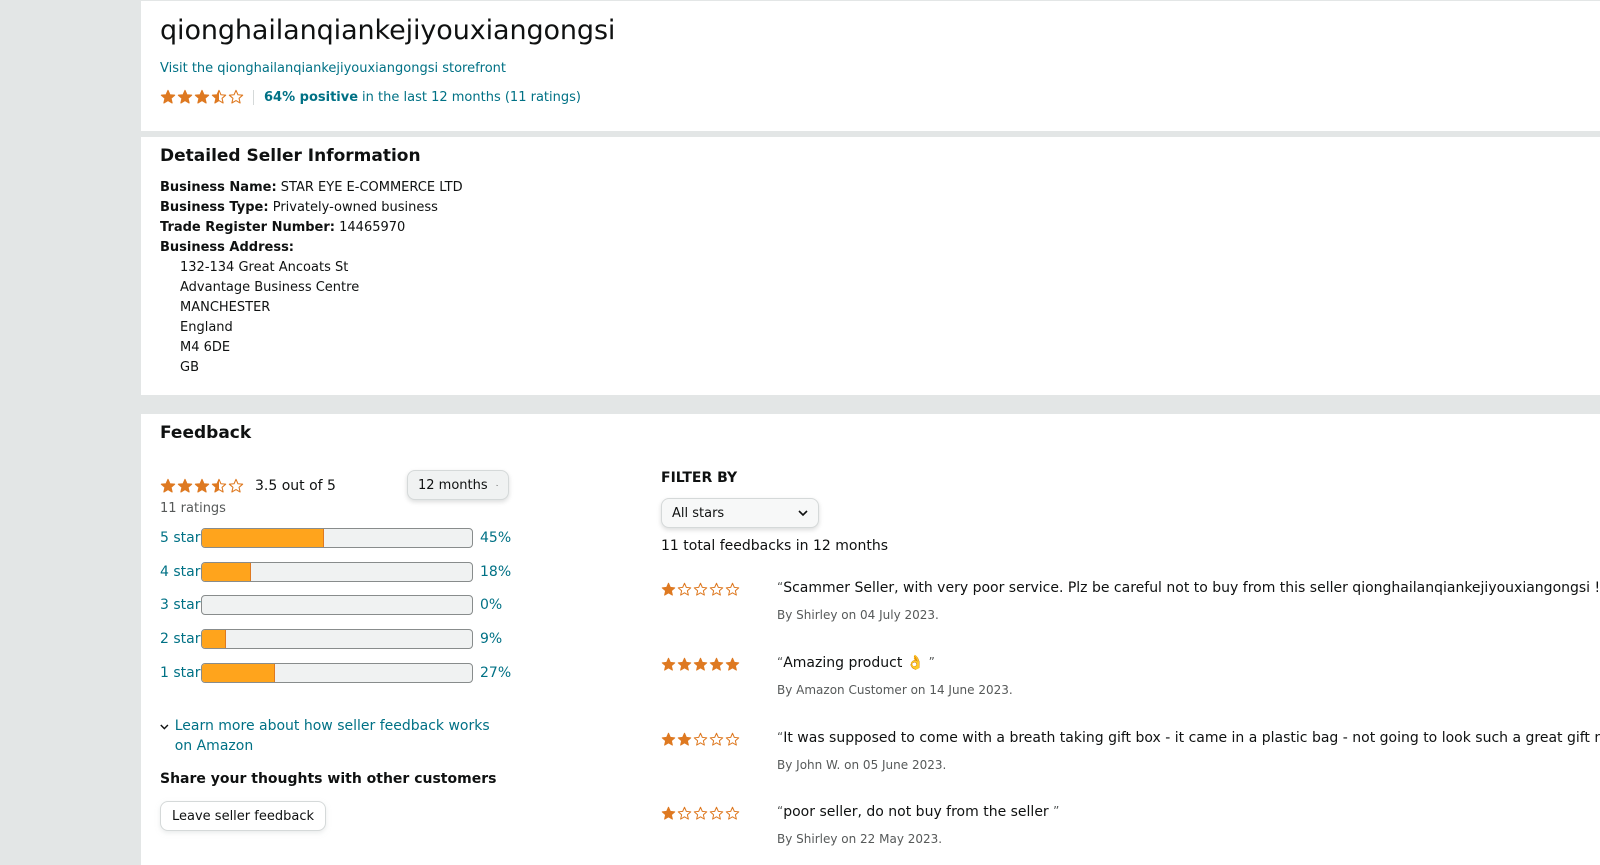 The width and height of the screenshot is (1600, 865). Describe the element at coordinates (699, 478) in the screenshot. I see `filter-by-label: FILTER BY` at that location.